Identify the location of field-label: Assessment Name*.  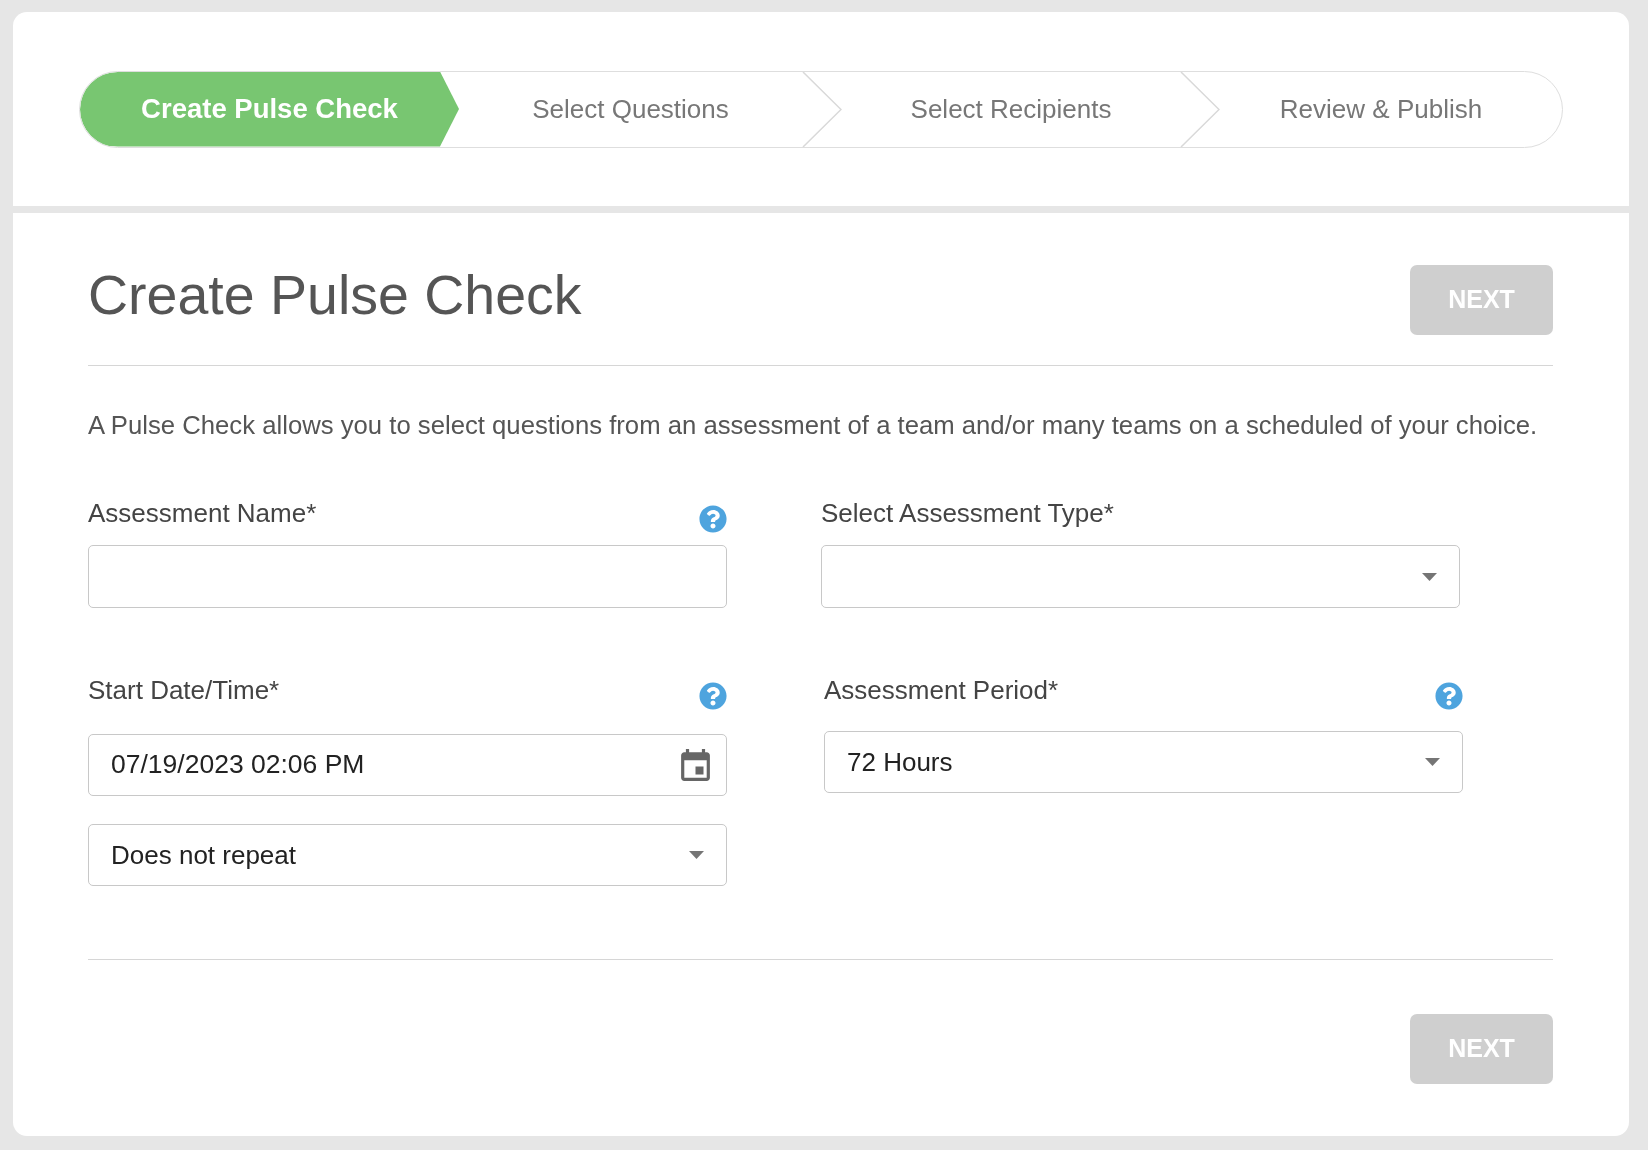
(202, 513).